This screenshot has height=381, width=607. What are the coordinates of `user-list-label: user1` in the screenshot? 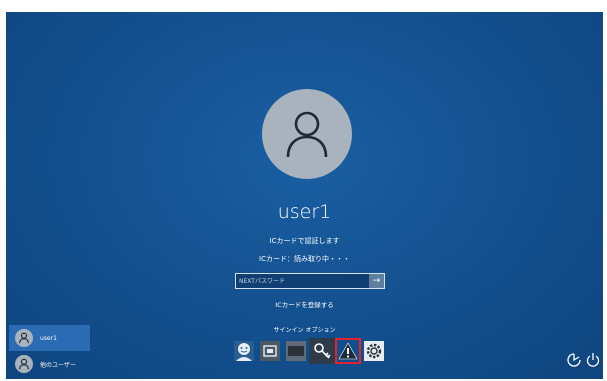 It's located at (48, 338).